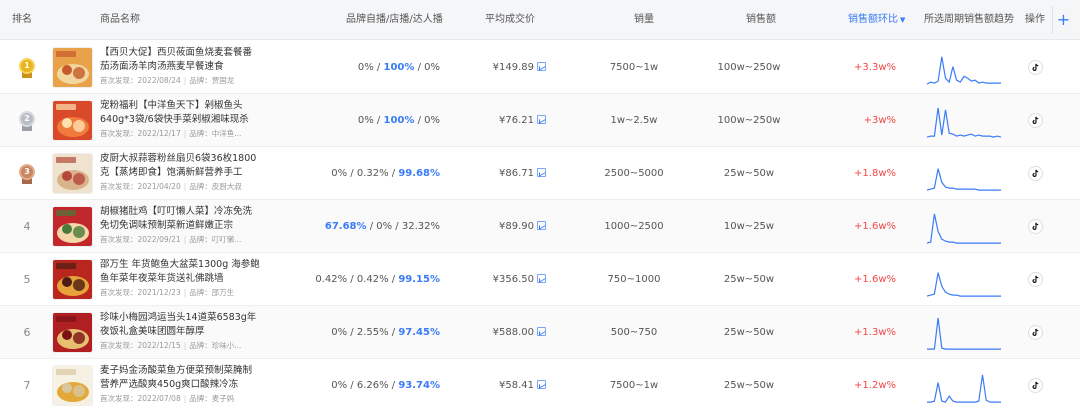 Image resolution: width=1080 pixels, height=409 pixels. I want to click on broadcast-ratio: 0.42% / 0.42% / 99.15%, so click(365, 279).